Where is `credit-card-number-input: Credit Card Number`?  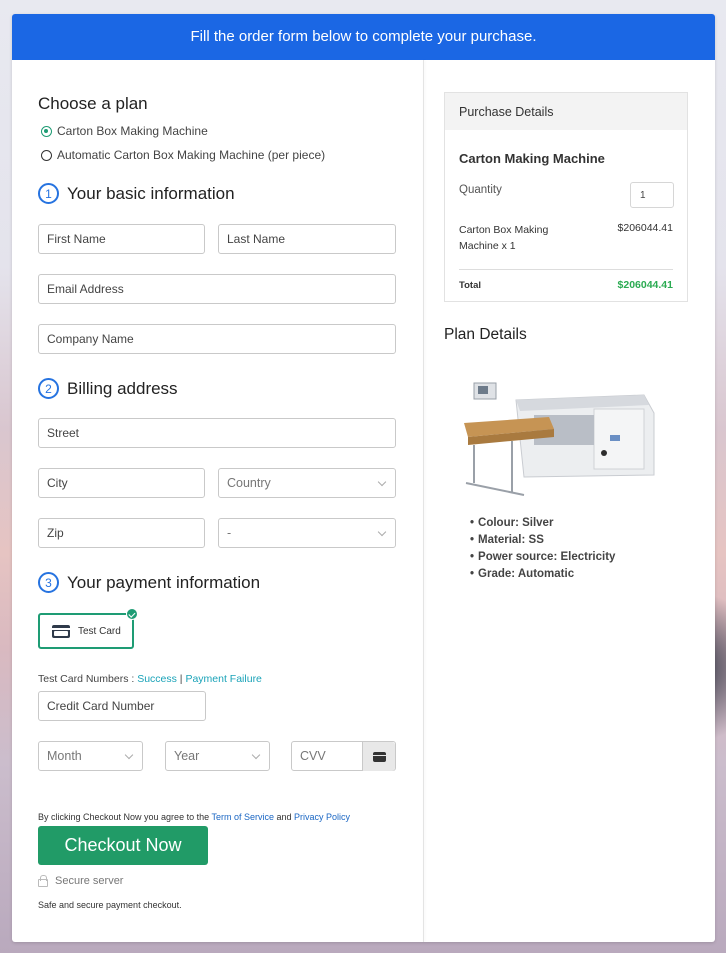 credit-card-number-input: Credit Card Number is located at coordinates (122, 706).